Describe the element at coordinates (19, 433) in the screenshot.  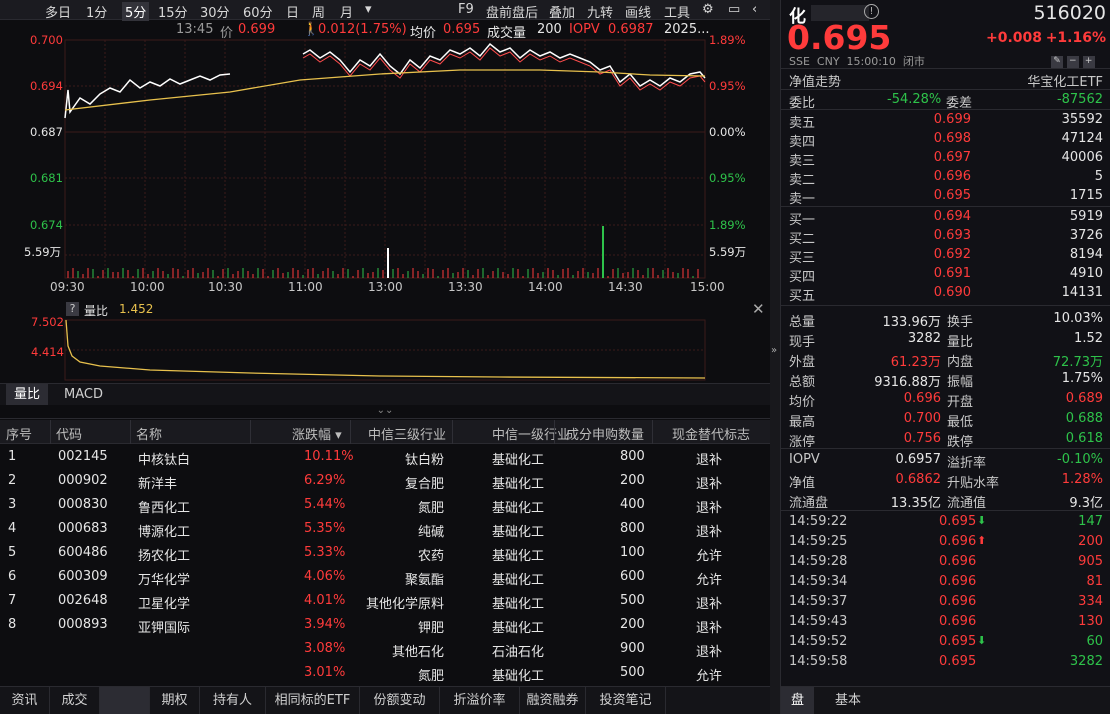
I see `col-header-0: 序号` at that location.